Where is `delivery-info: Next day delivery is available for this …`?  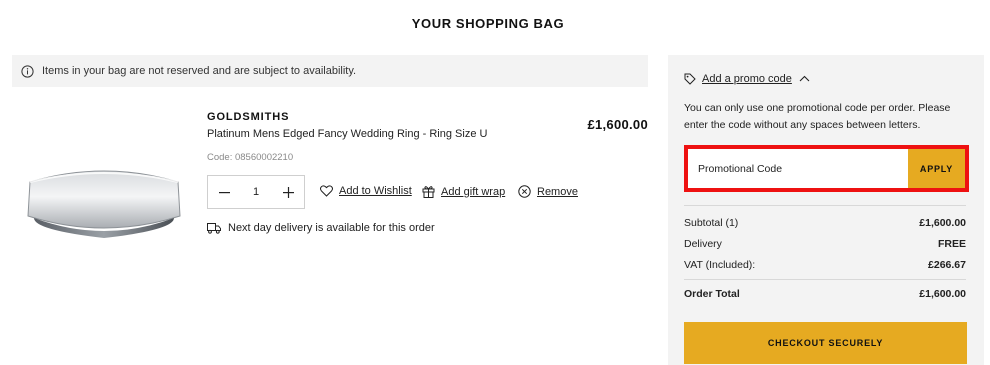 delivery-info: Next day delivery is available for this … is located at coordinates (321, 228).